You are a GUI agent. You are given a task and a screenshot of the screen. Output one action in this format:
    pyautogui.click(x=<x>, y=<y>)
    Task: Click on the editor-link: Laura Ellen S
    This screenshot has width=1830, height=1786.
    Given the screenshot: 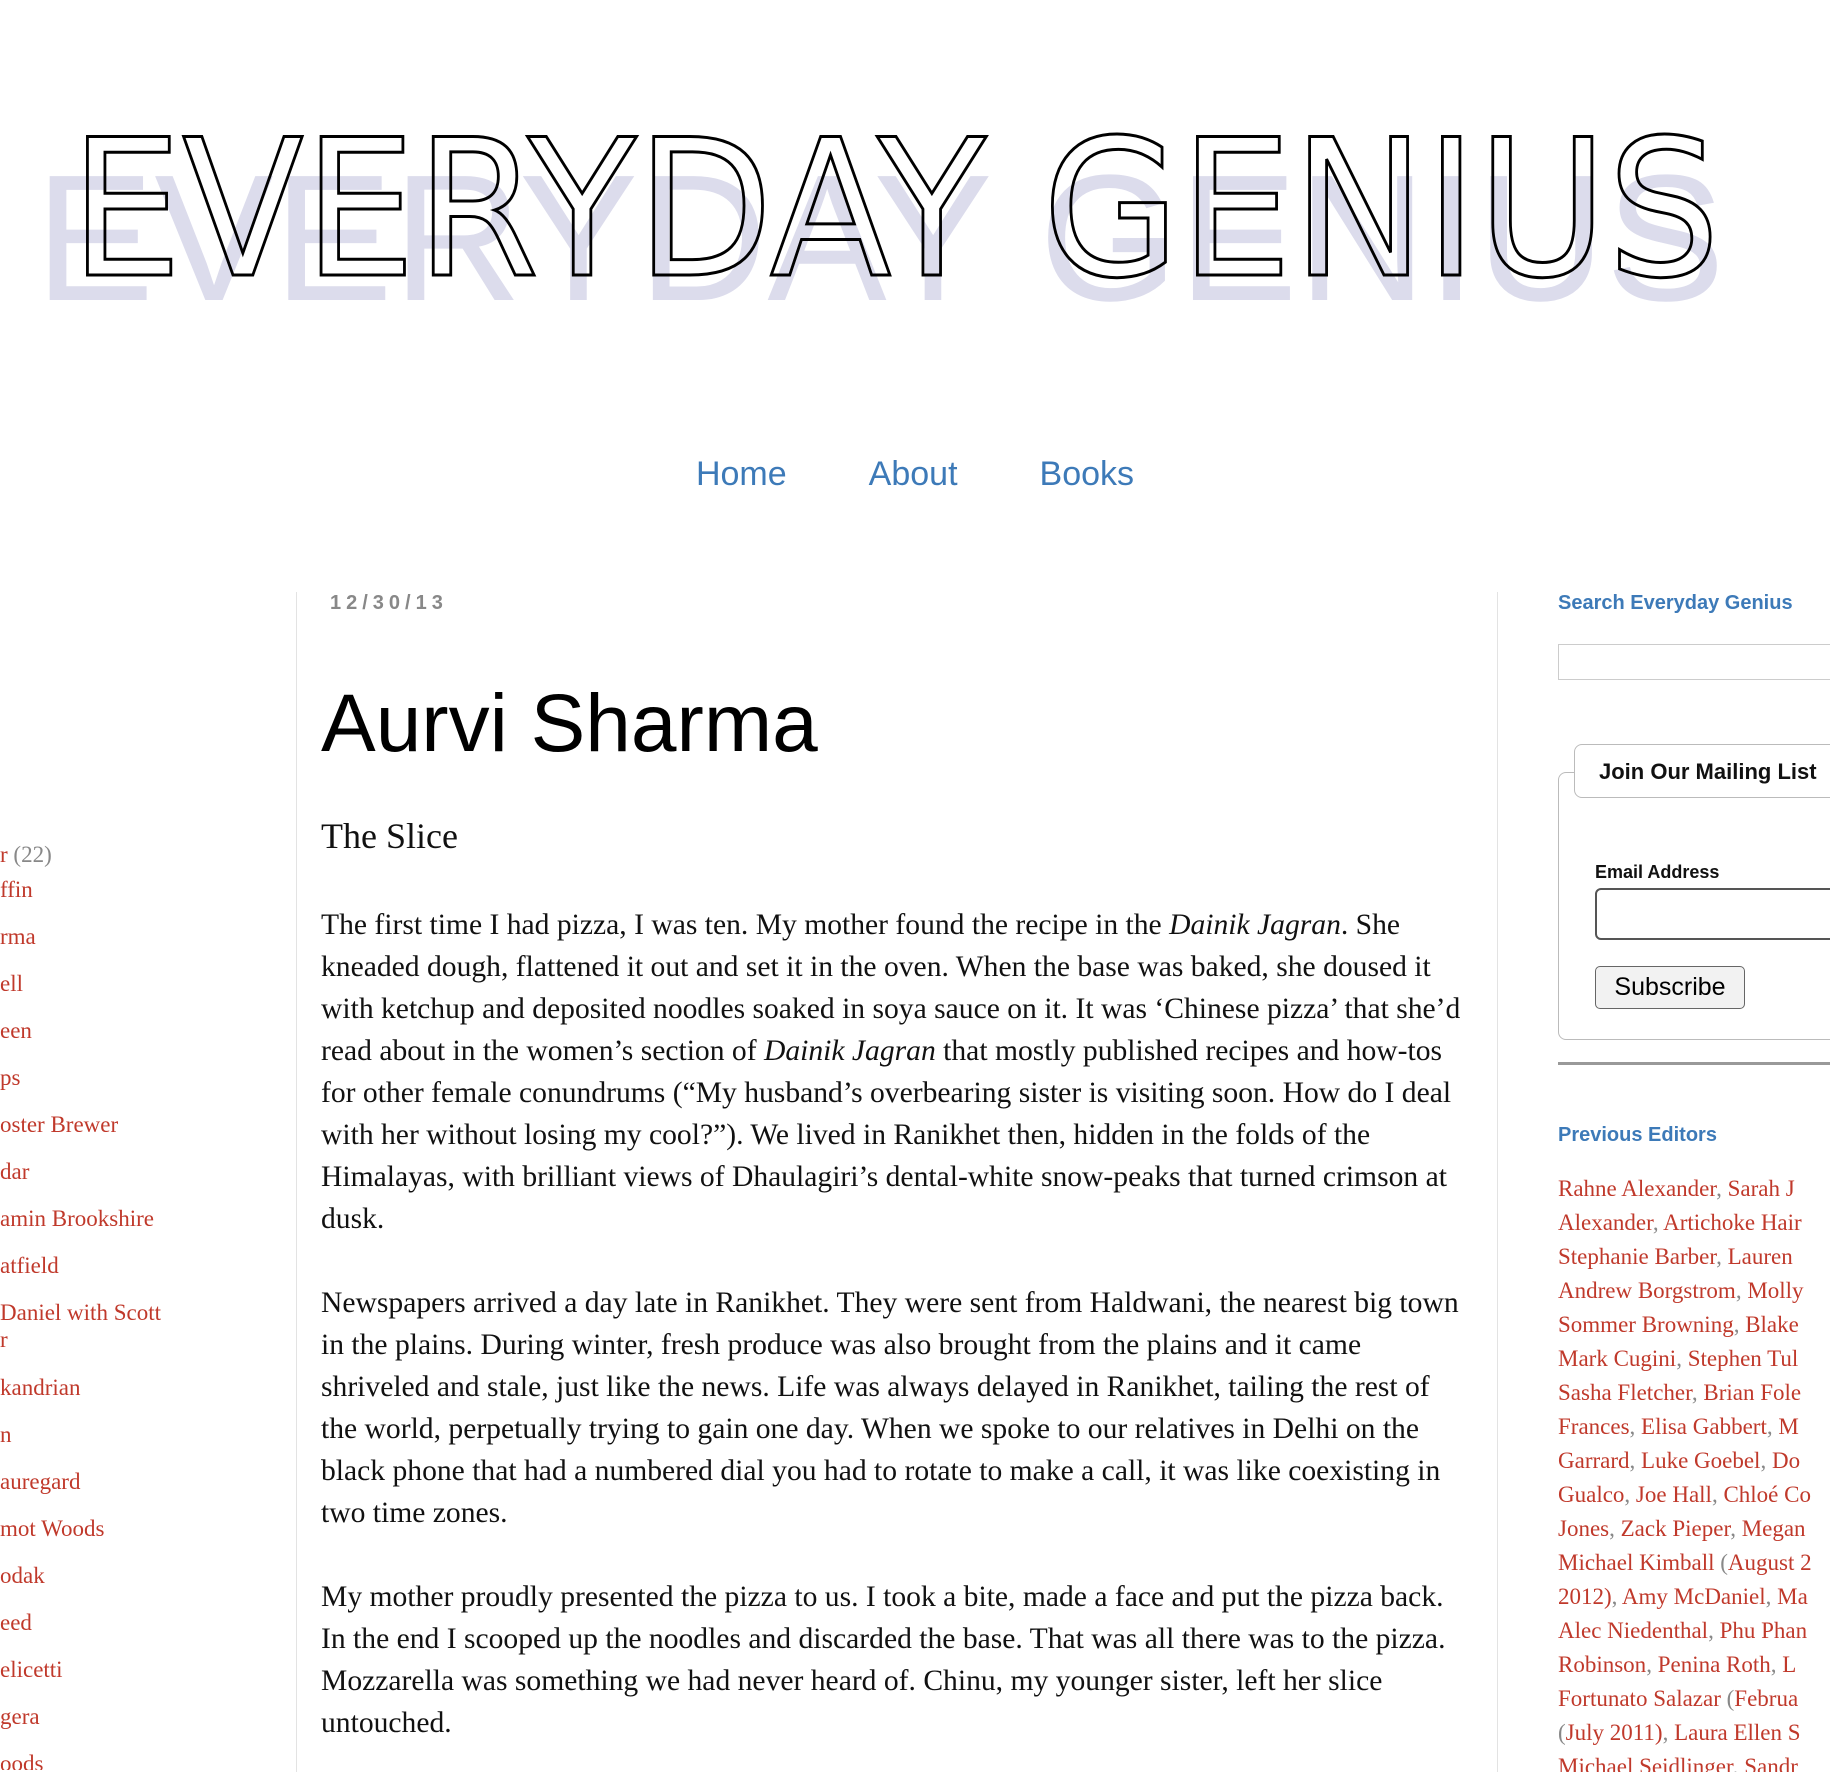 What is the action you would take?
    pyautogui.click(x=1737, y=1732)
    